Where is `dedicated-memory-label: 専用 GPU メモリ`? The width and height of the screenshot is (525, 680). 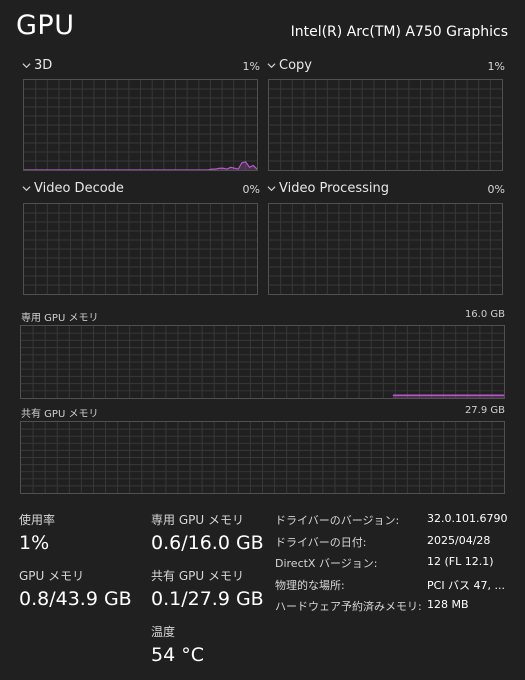
dedicated-memory-label: 専用 GPU メモリ is located at coordinates (60, 318).